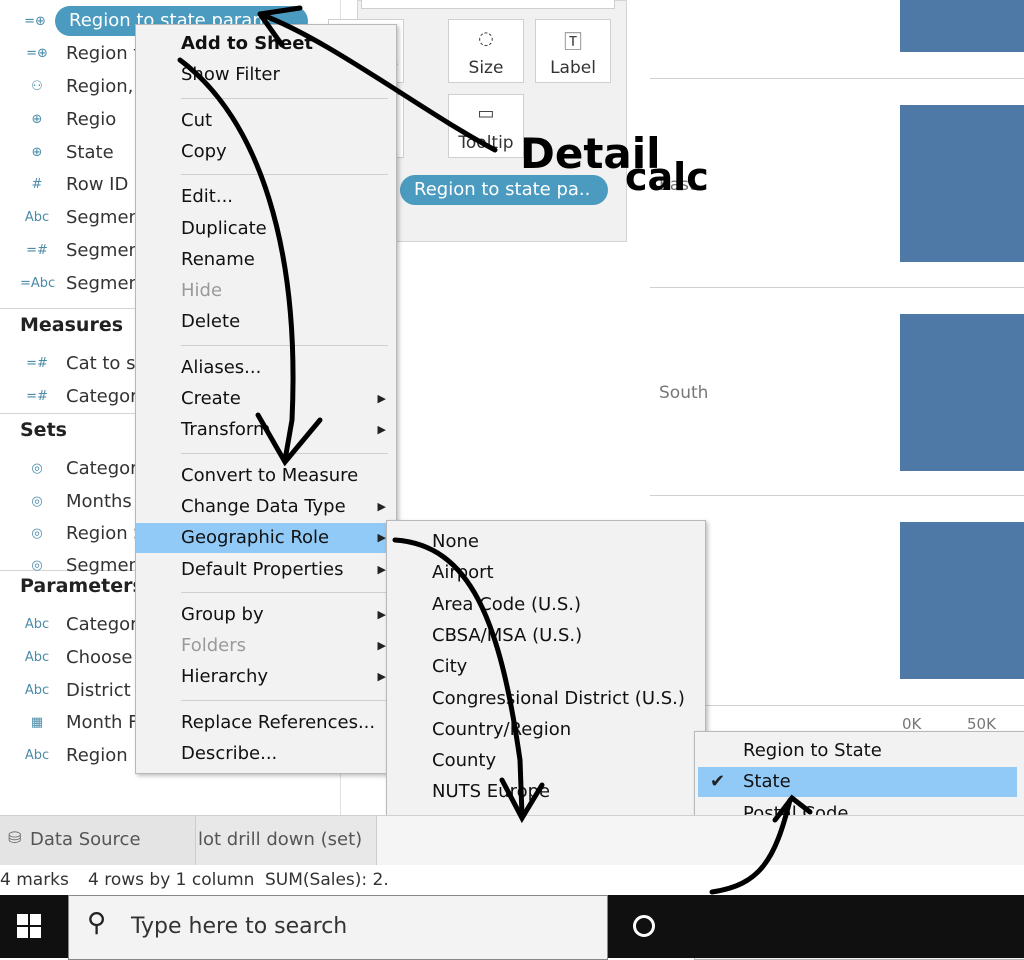  I want to click on menu-item: Rename, so click(266, 260).